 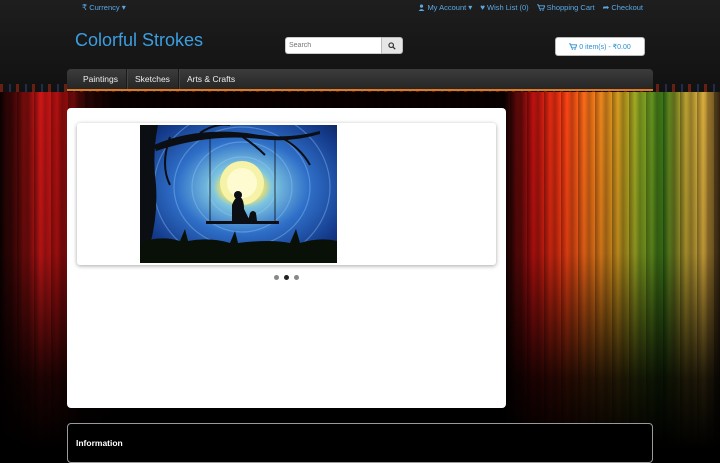 I want to click on cart-button: 0 item(s) - ₹0.00, so click(x=600, y=46).